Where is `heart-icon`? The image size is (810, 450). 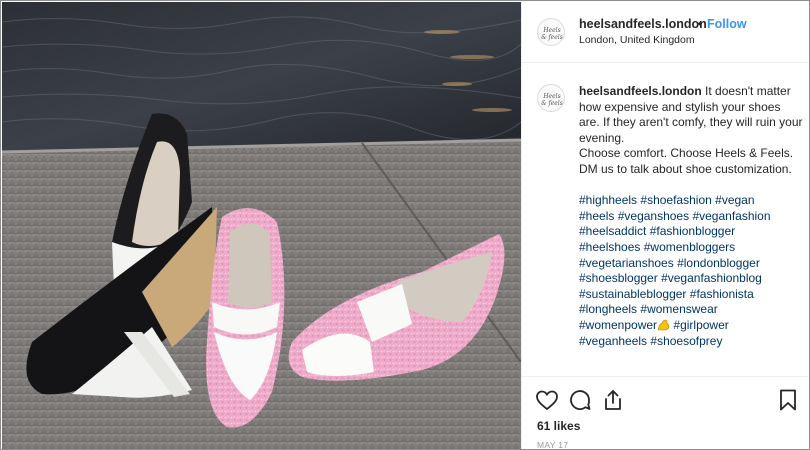
heart-icon is located at coordinates (547, 400).